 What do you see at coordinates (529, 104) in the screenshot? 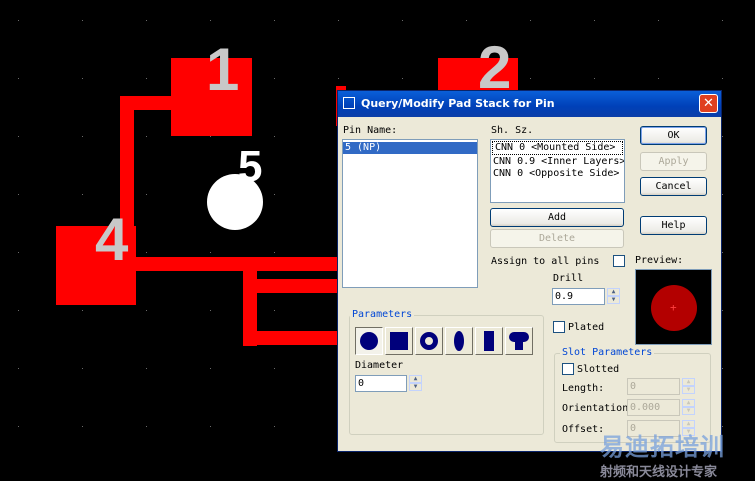
I see `title-bar: Query/Modify Pad Stack for Pin ✕` at bounding box center [529, 104].